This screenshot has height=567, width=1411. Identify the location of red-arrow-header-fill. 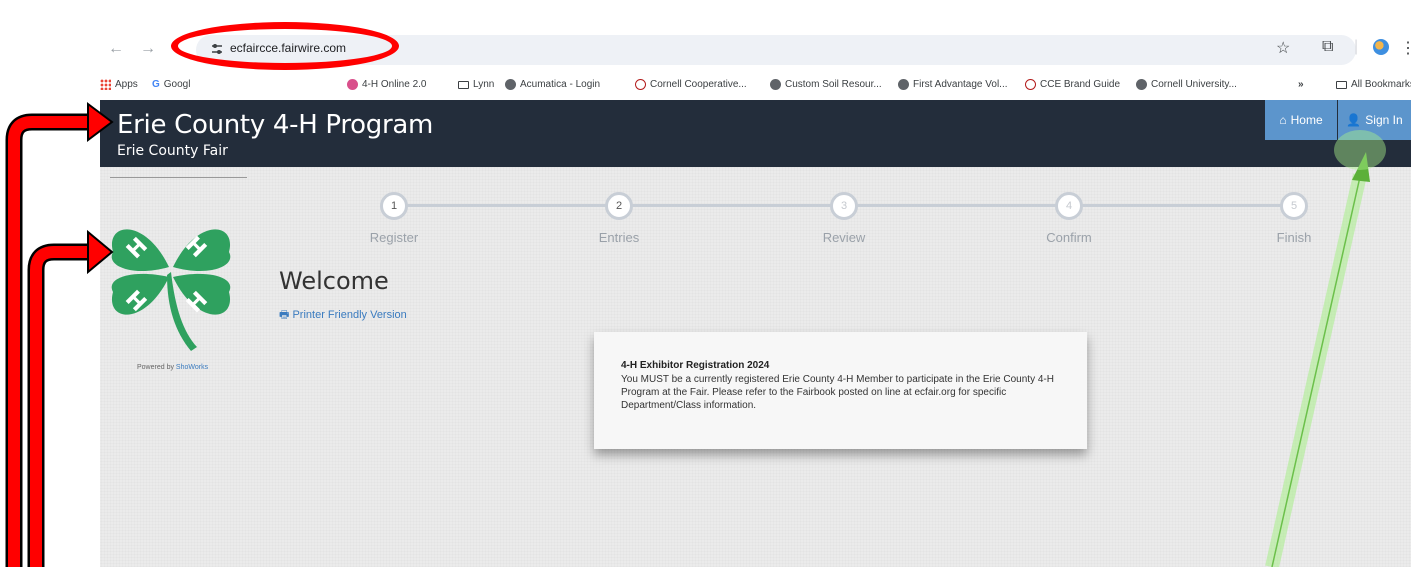
(49, 341).